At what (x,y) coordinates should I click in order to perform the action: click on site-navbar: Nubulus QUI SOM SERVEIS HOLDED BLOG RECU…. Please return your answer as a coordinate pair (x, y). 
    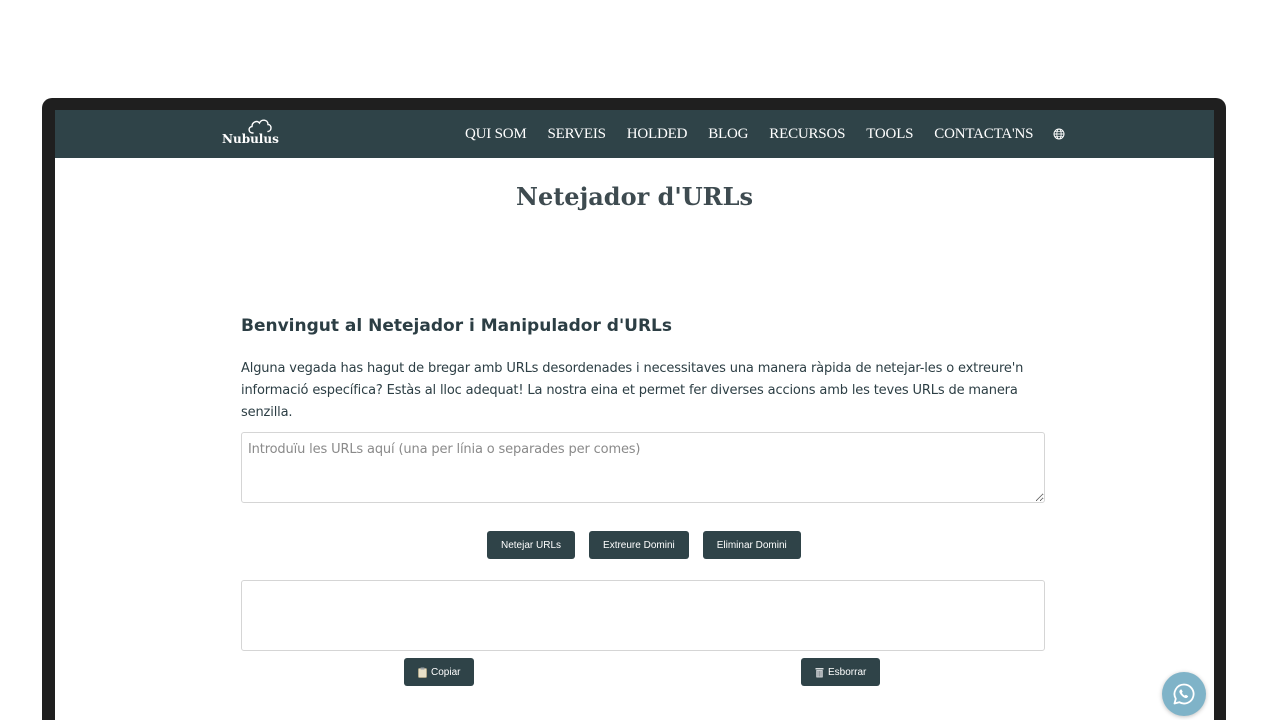
    Looking at the image, I should click on (634, 134).